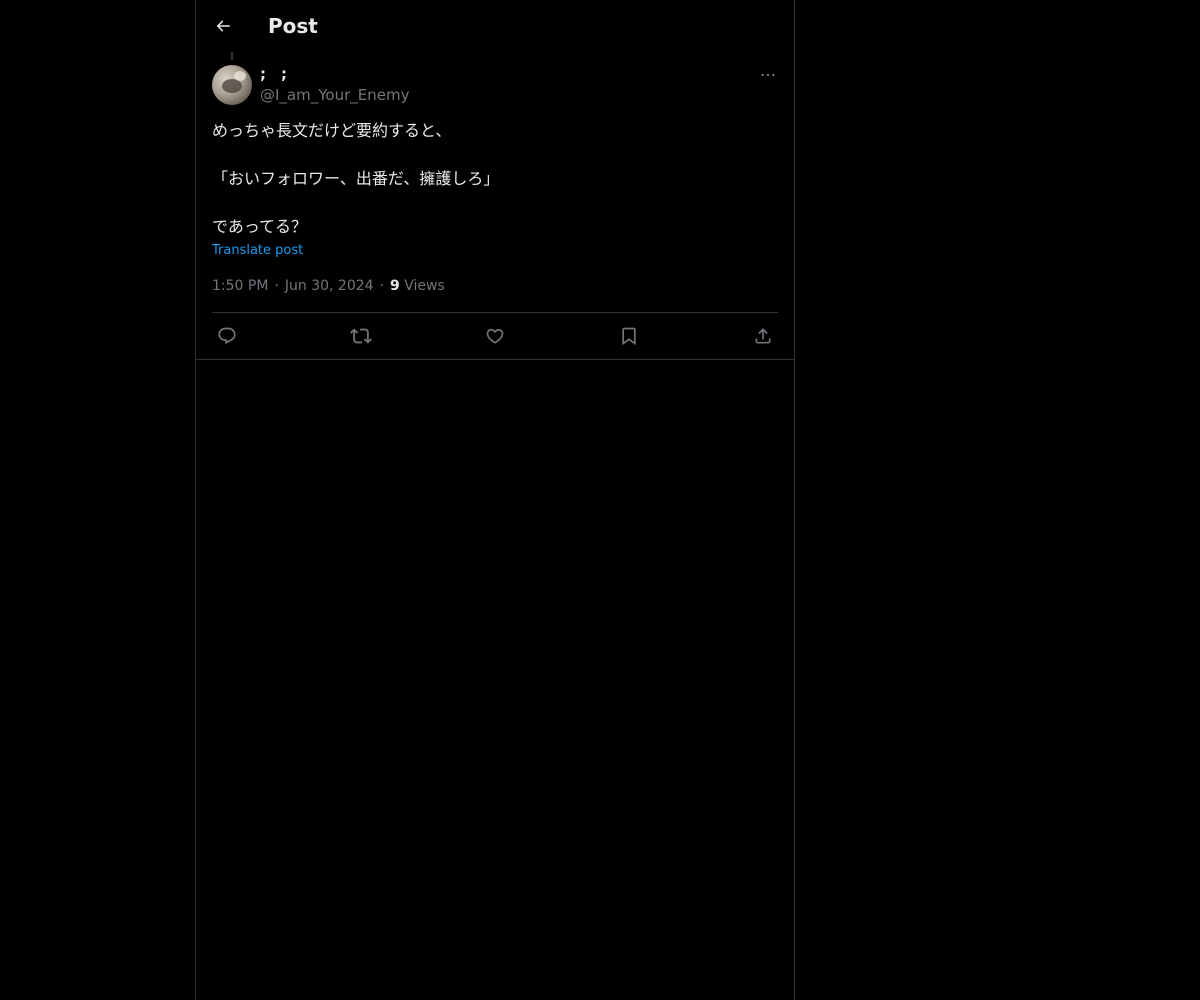 The image size is (1200, 1000). What do you see at coordinates (260, 226) in the screenshot?
I see `post-body-line: であってる？` at bounding box center [260, 226].